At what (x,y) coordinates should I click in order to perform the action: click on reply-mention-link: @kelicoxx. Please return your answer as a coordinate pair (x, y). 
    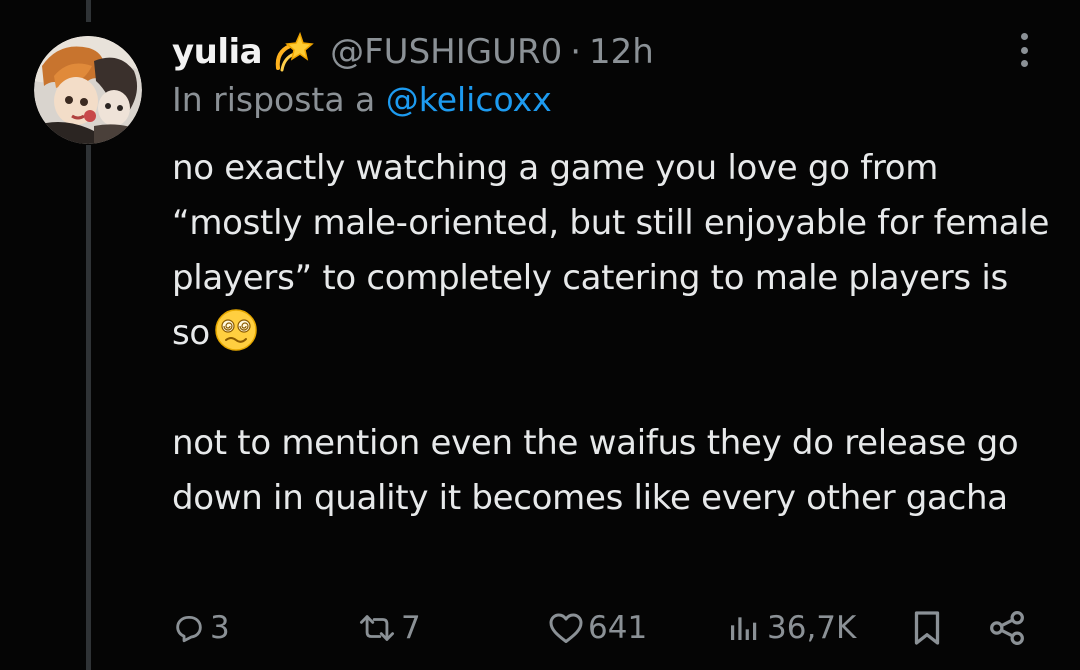
    Looking at the image, I should click on (469, 99).